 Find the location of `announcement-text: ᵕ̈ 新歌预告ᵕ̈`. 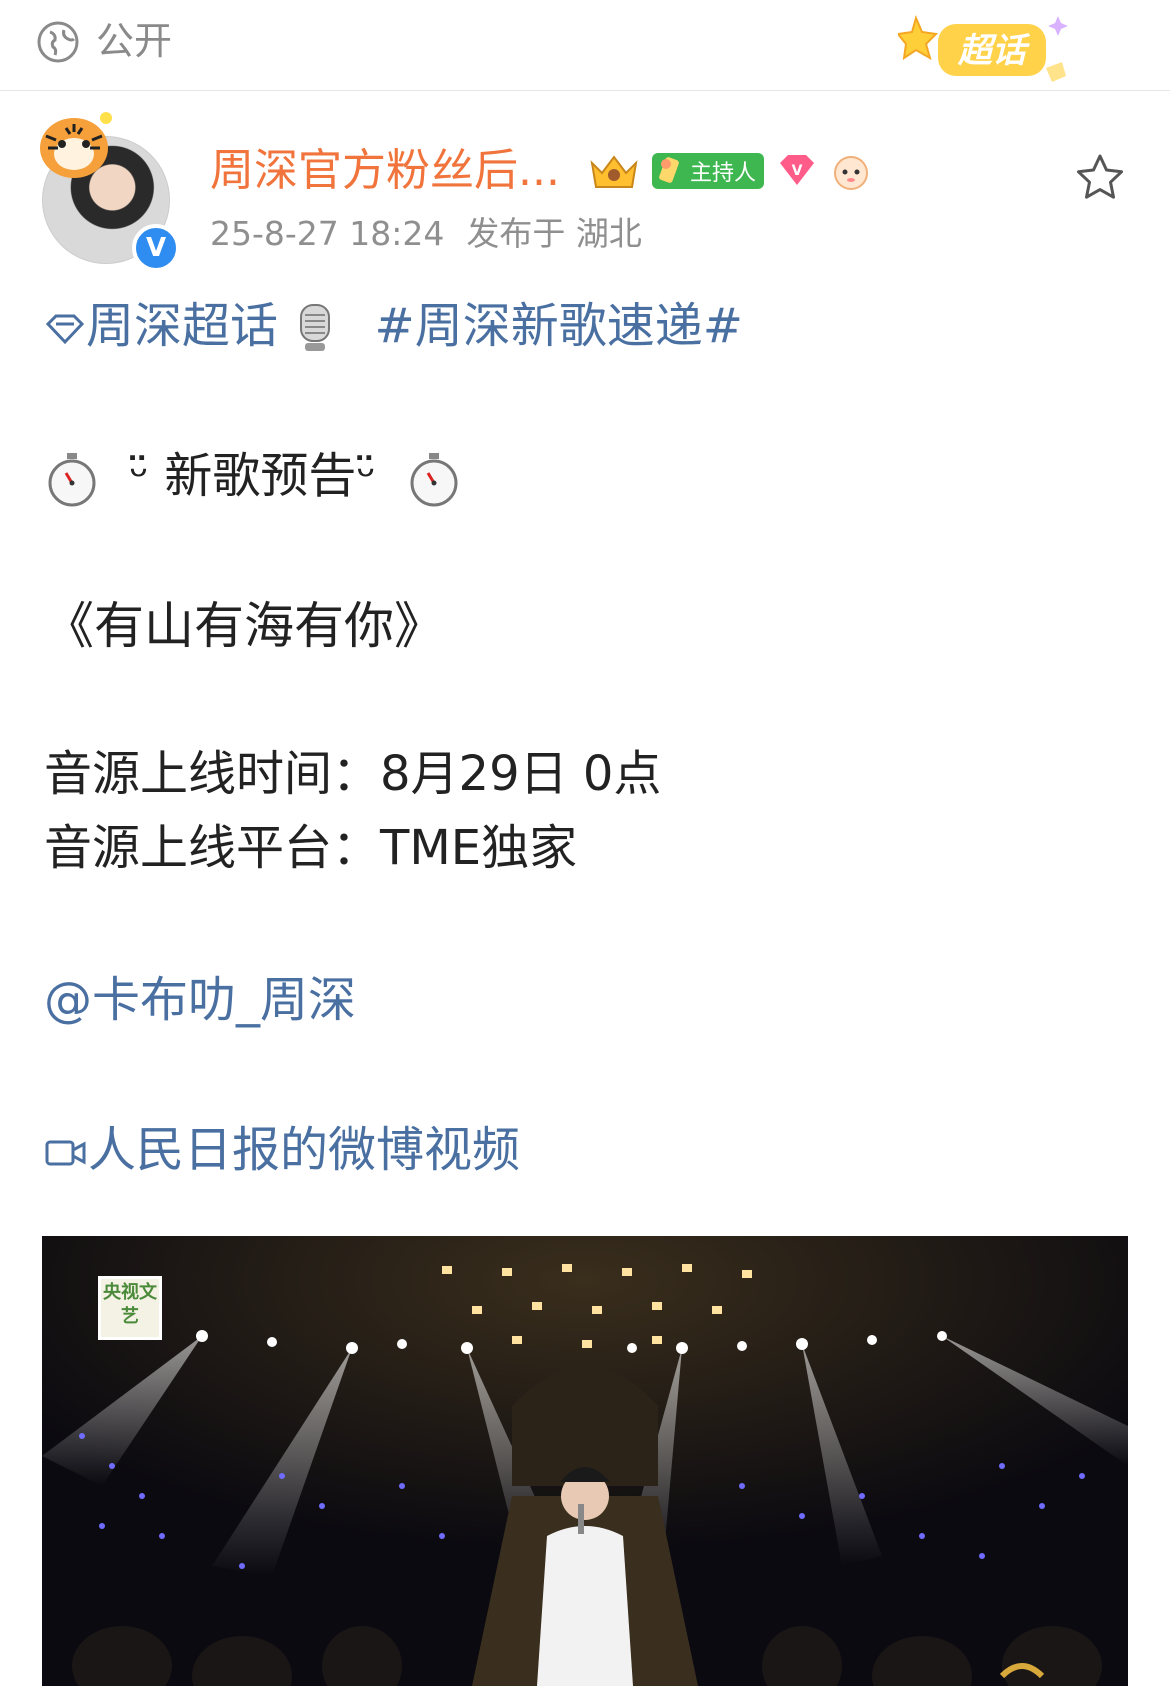

announcement-text: ᵕ̈ 新歌预告ᵕ̈ is located at coordinates (253, 476).